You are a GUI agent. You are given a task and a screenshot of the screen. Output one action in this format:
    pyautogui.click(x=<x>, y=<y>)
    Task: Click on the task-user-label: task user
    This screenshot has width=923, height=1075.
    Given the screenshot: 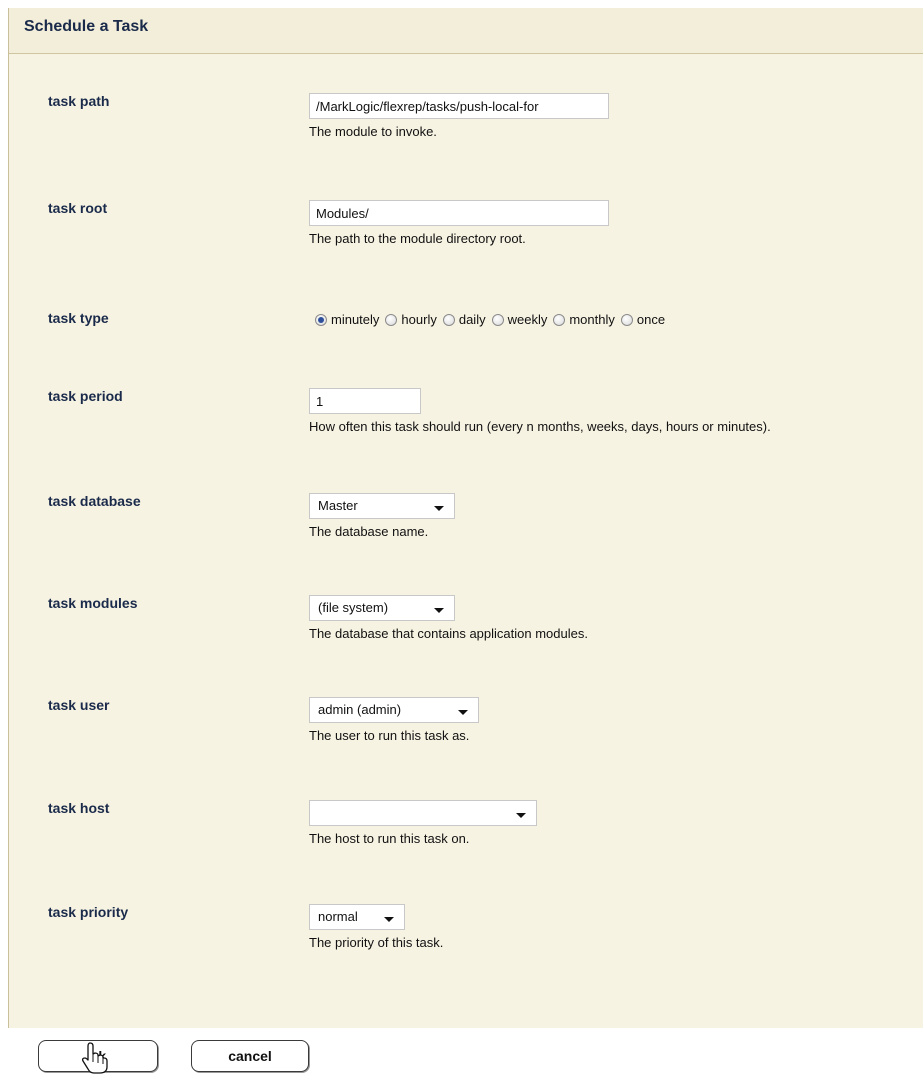 What is the action you would take?
    pyautogui.click(x=79, y=705)
    